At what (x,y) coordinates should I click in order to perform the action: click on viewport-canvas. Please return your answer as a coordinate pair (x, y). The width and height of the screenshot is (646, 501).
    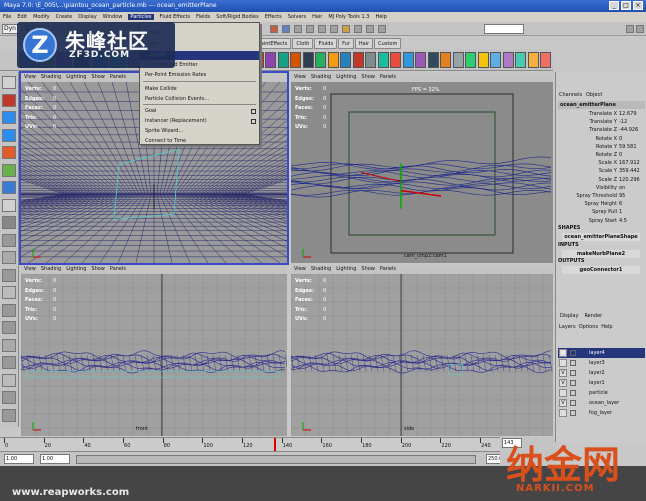
    Looking at the image, I should click on (154, 355).